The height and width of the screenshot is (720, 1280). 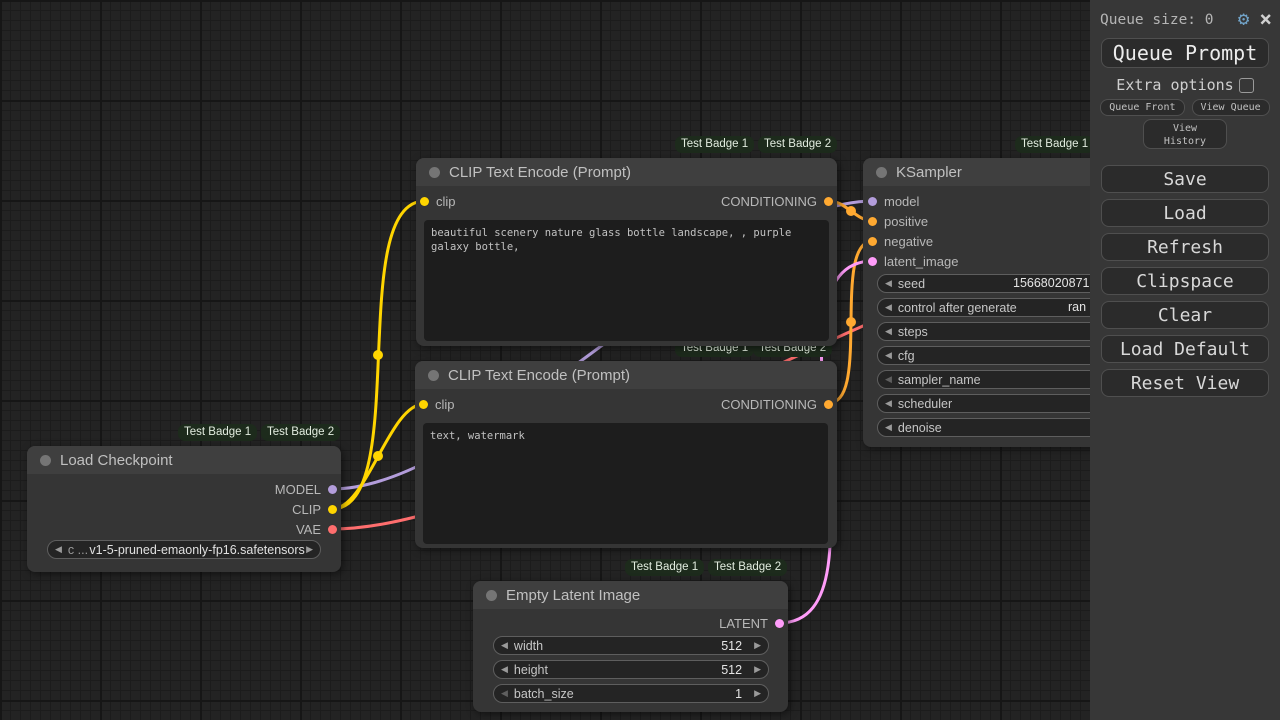 What do you see at coordinates (543, 693) in the screenshot?
I see `widget-label: batch_size` at bounding box center [543, 693].